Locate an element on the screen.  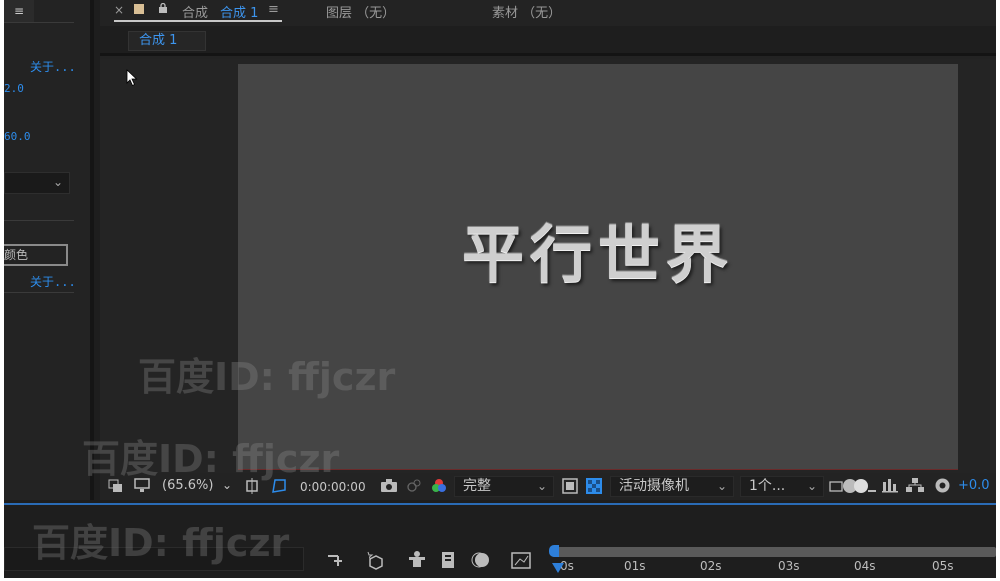
graph-editor-icon is located at coordinates (521, 560).